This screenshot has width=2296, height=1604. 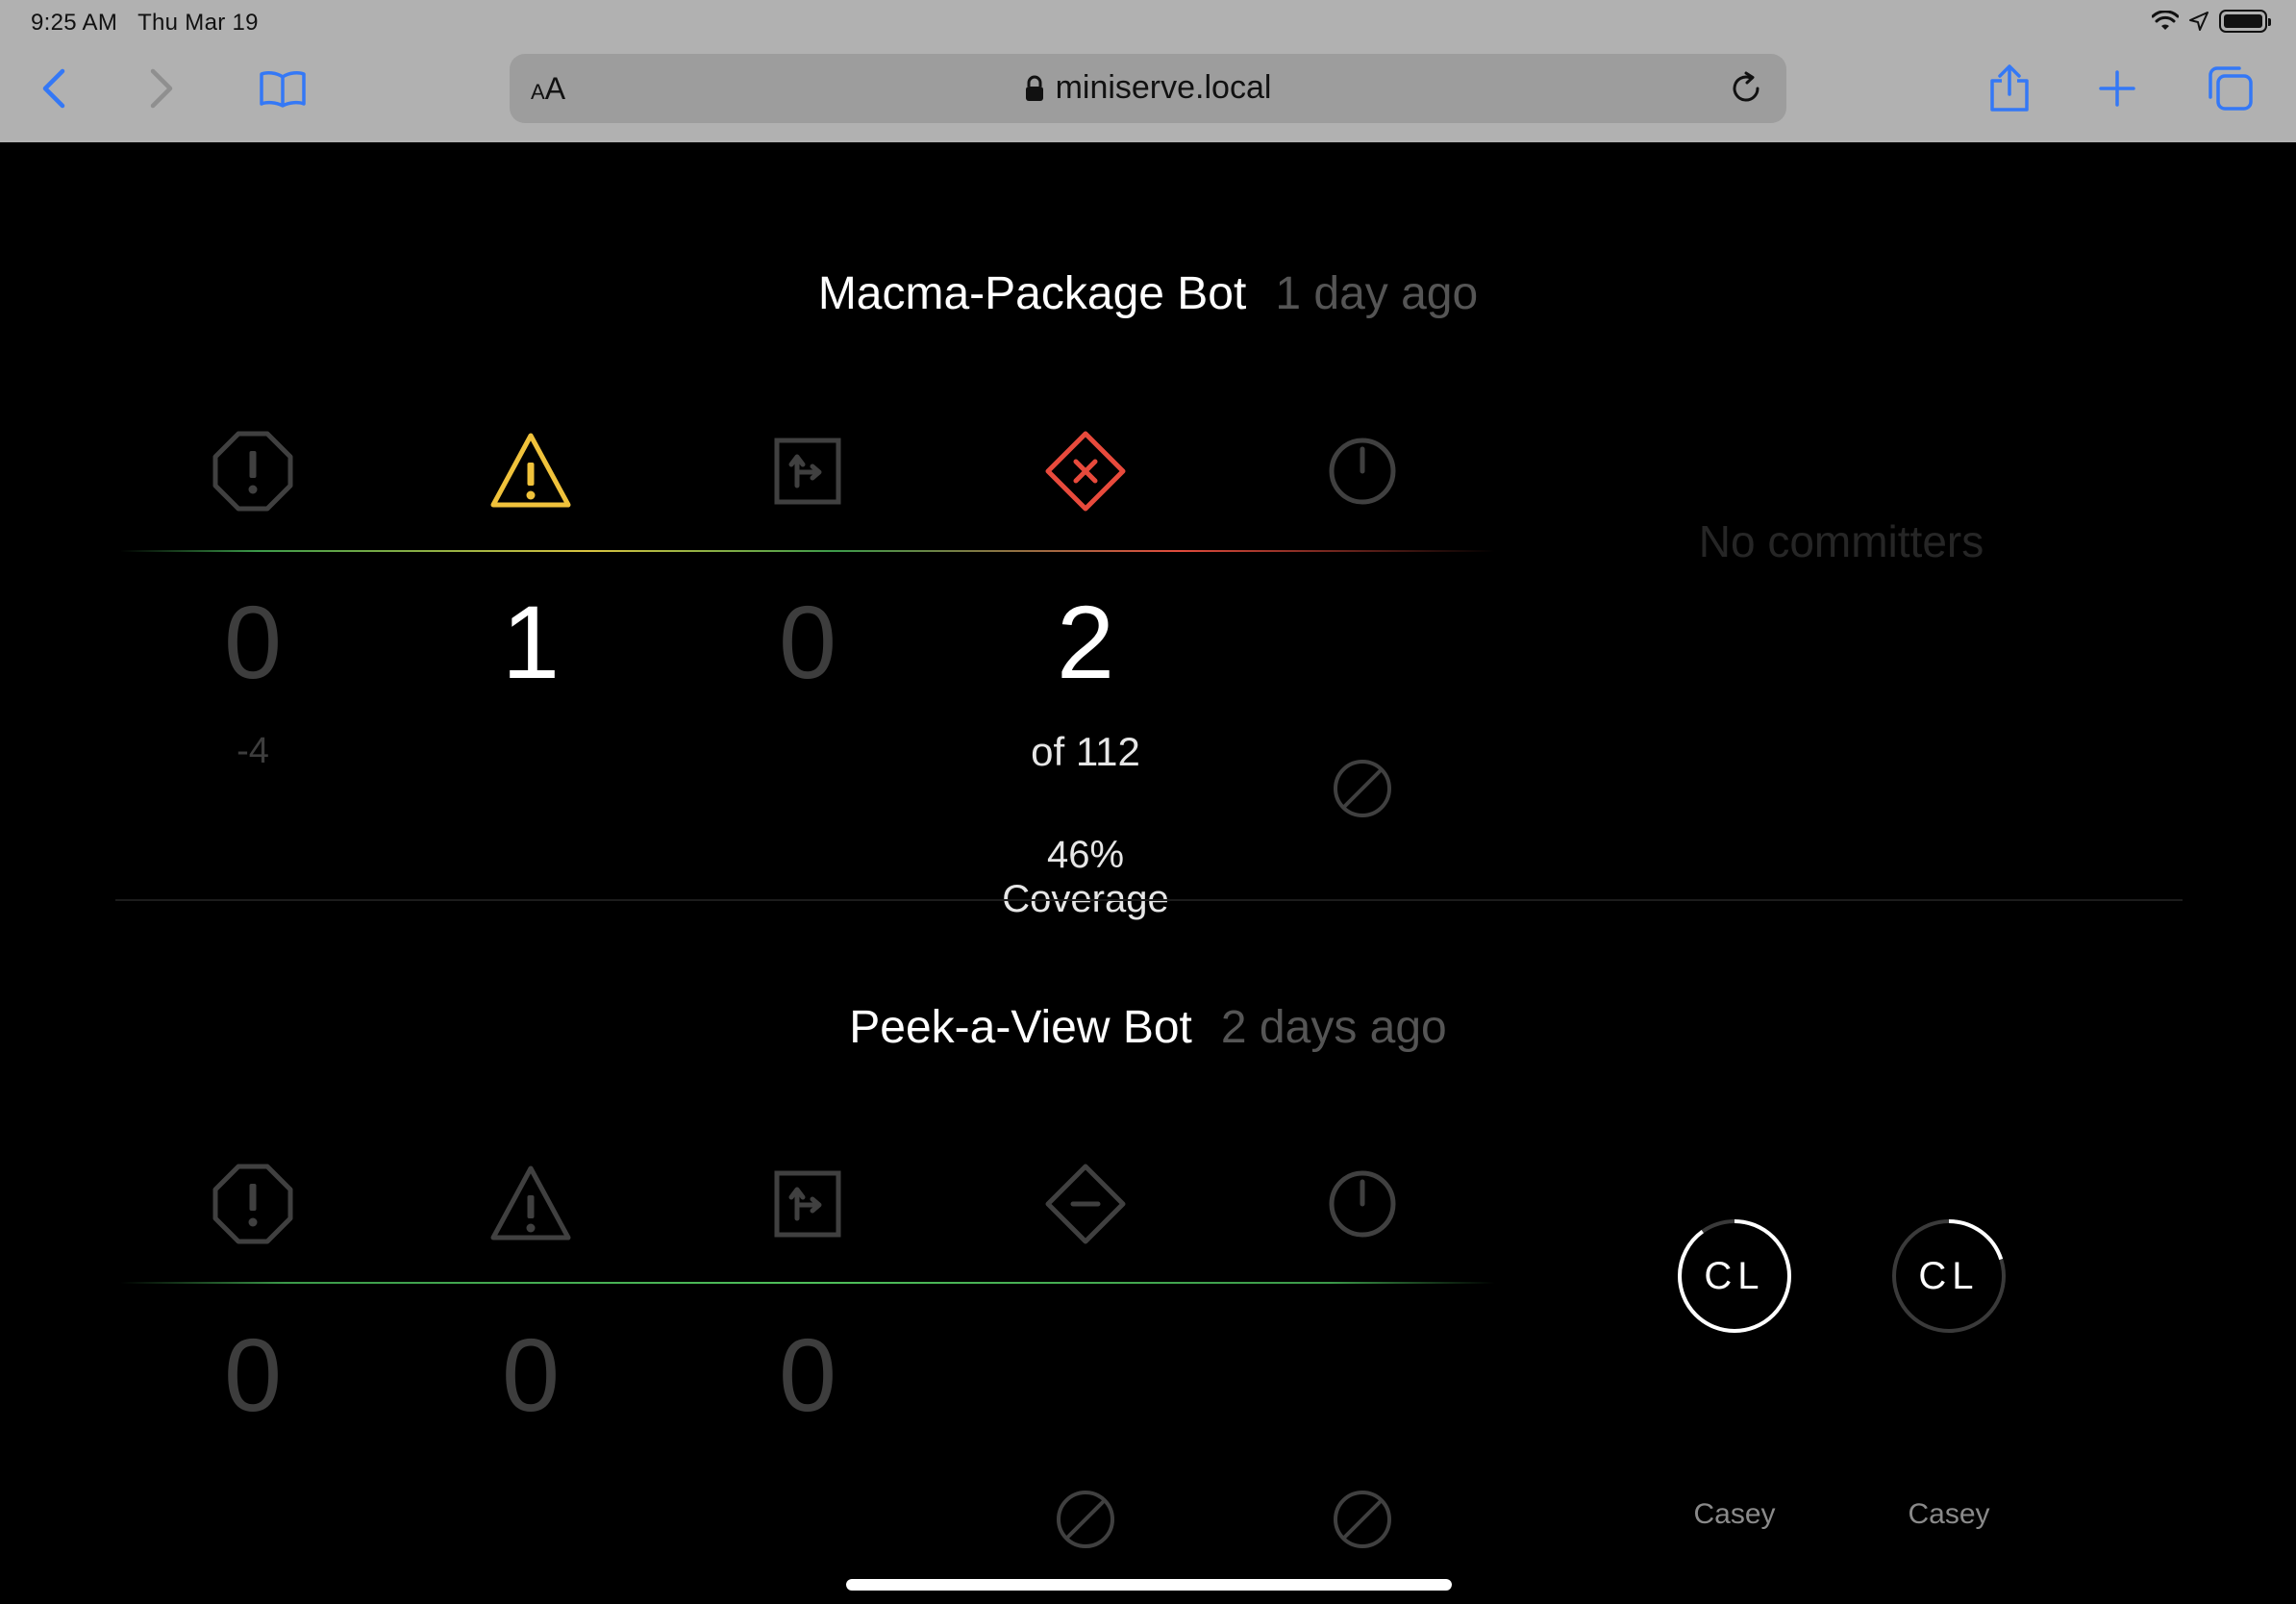 I want to click on tabs-icon, so click(x=2231, y=88).